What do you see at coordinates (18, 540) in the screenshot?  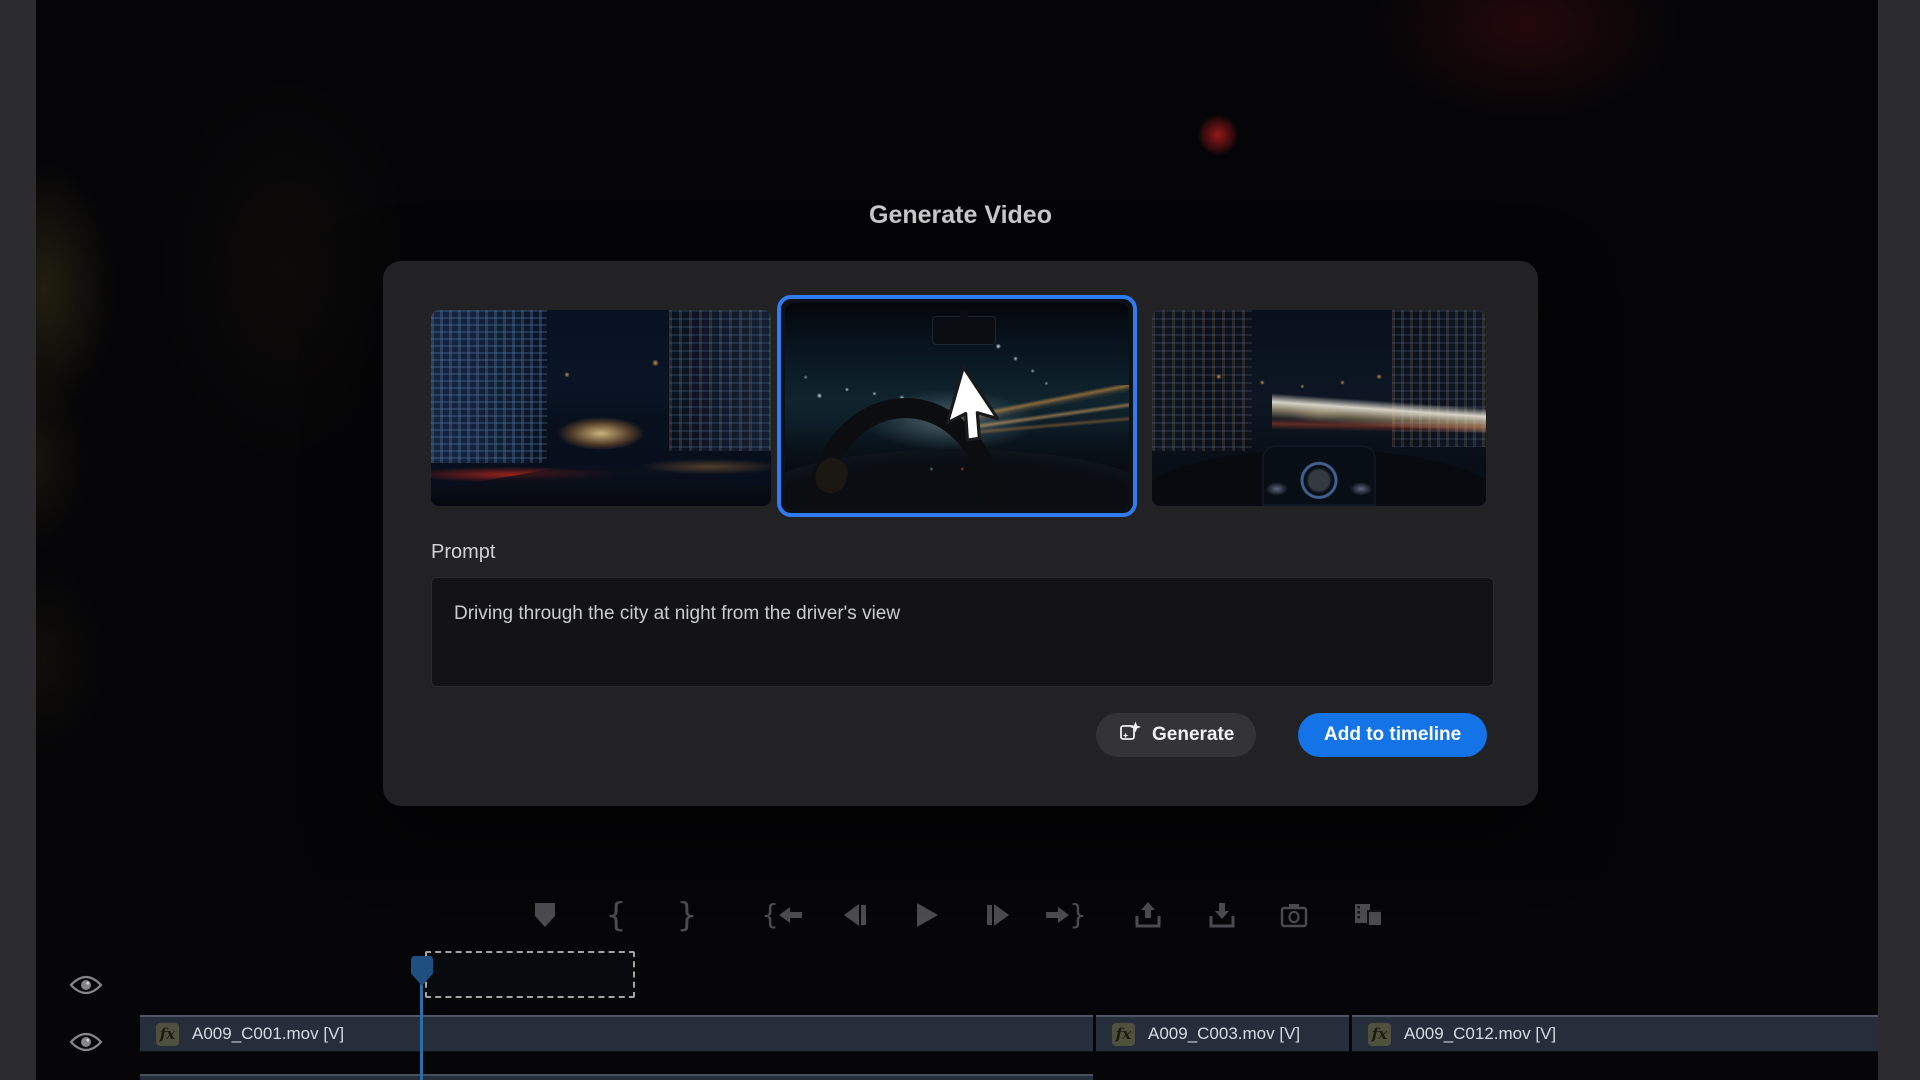 I see `left-panel-edge` at bounding box center [18, 540].